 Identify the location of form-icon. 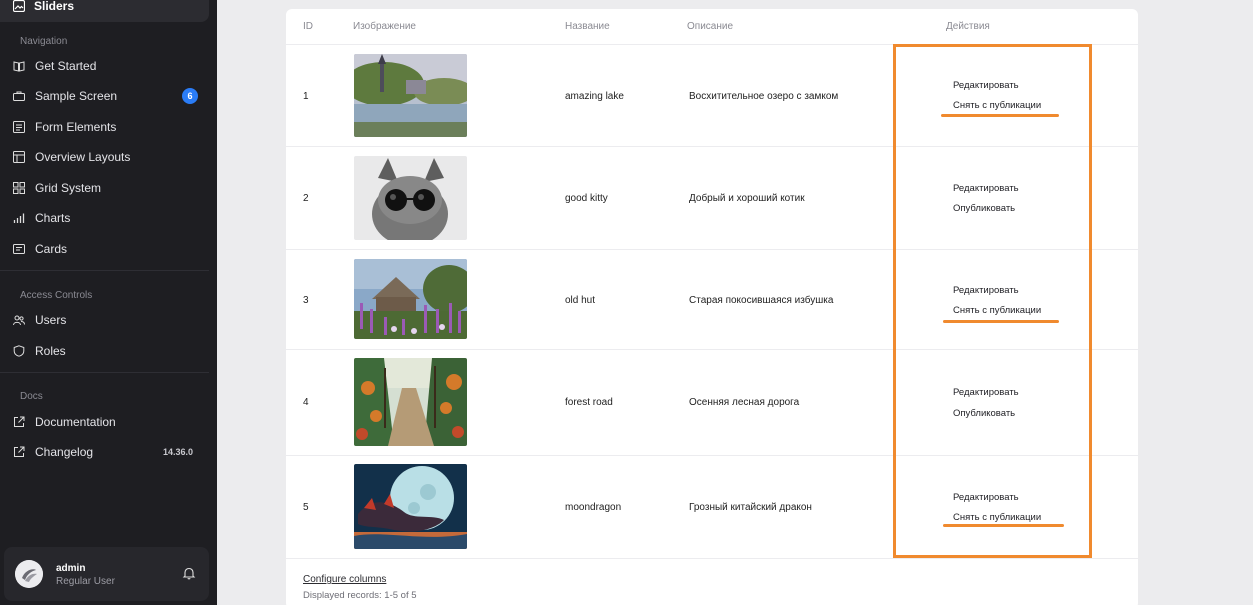
(19, 127).